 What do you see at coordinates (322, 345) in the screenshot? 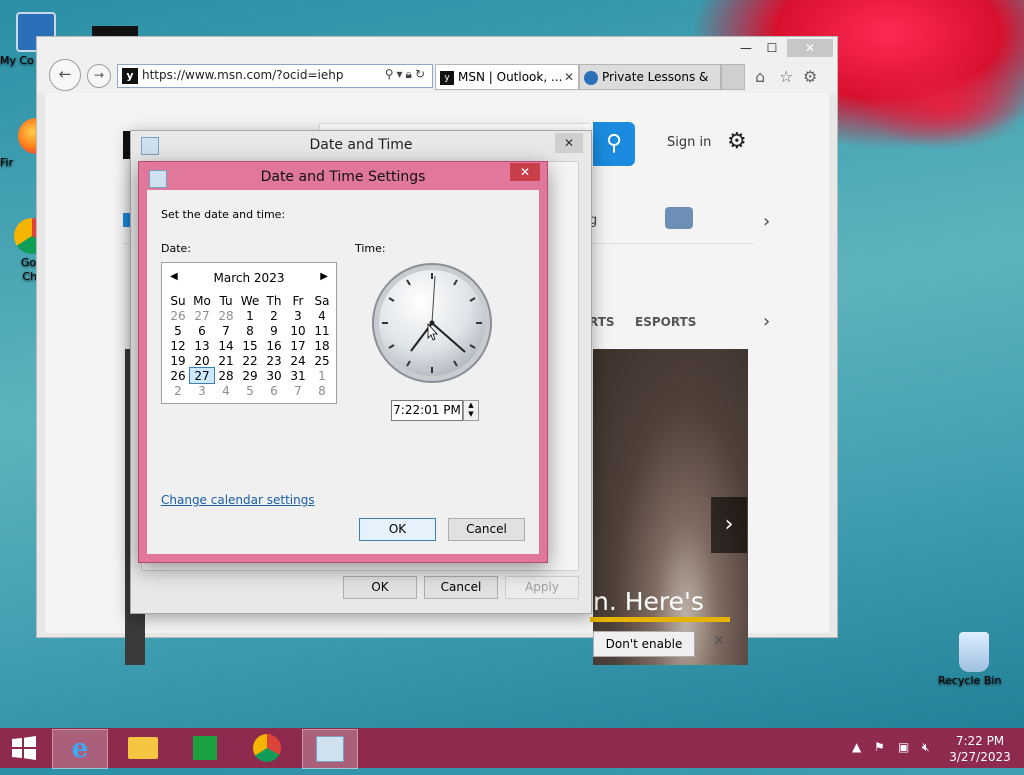
I see `calendar-day: 18` at bounding box center [322, 345].